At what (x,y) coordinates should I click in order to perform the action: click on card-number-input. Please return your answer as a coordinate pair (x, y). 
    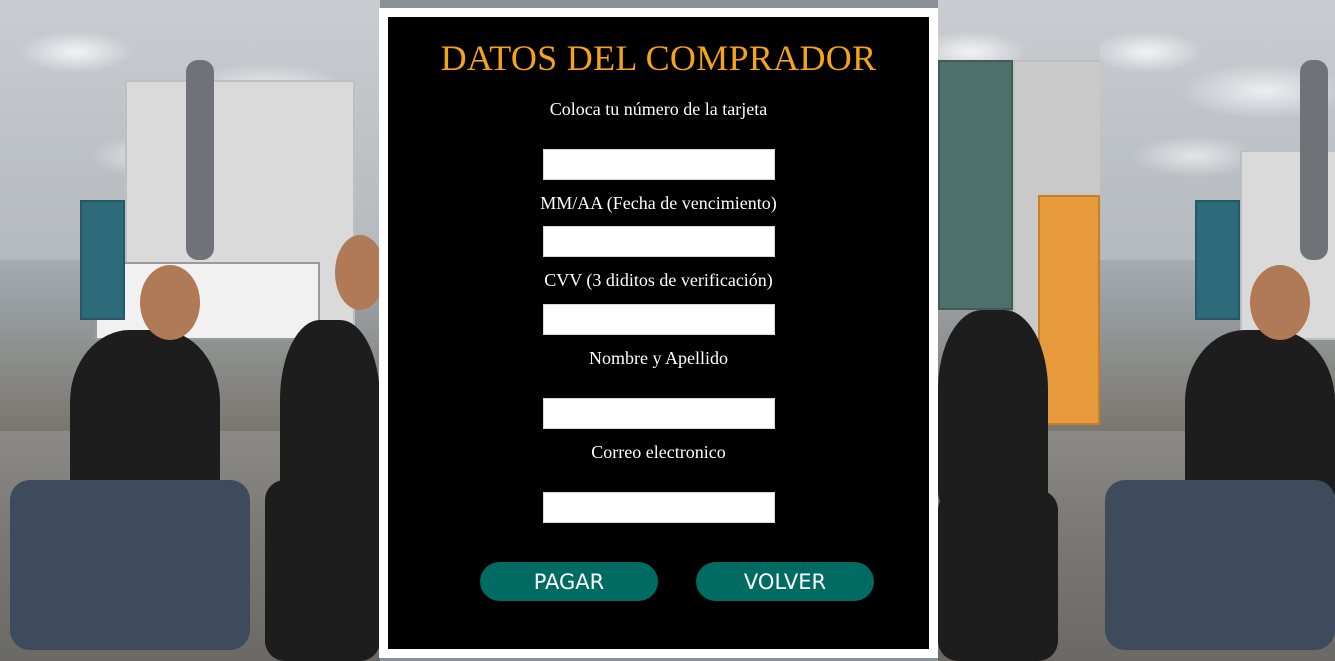
    Looking at the image, I should click on (659, 164).